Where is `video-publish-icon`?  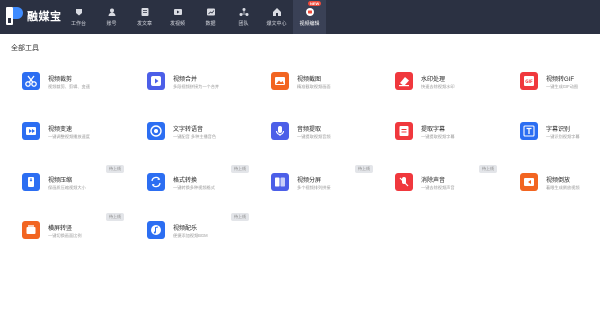
video-publish-icon is located at coordinates (177, 12).